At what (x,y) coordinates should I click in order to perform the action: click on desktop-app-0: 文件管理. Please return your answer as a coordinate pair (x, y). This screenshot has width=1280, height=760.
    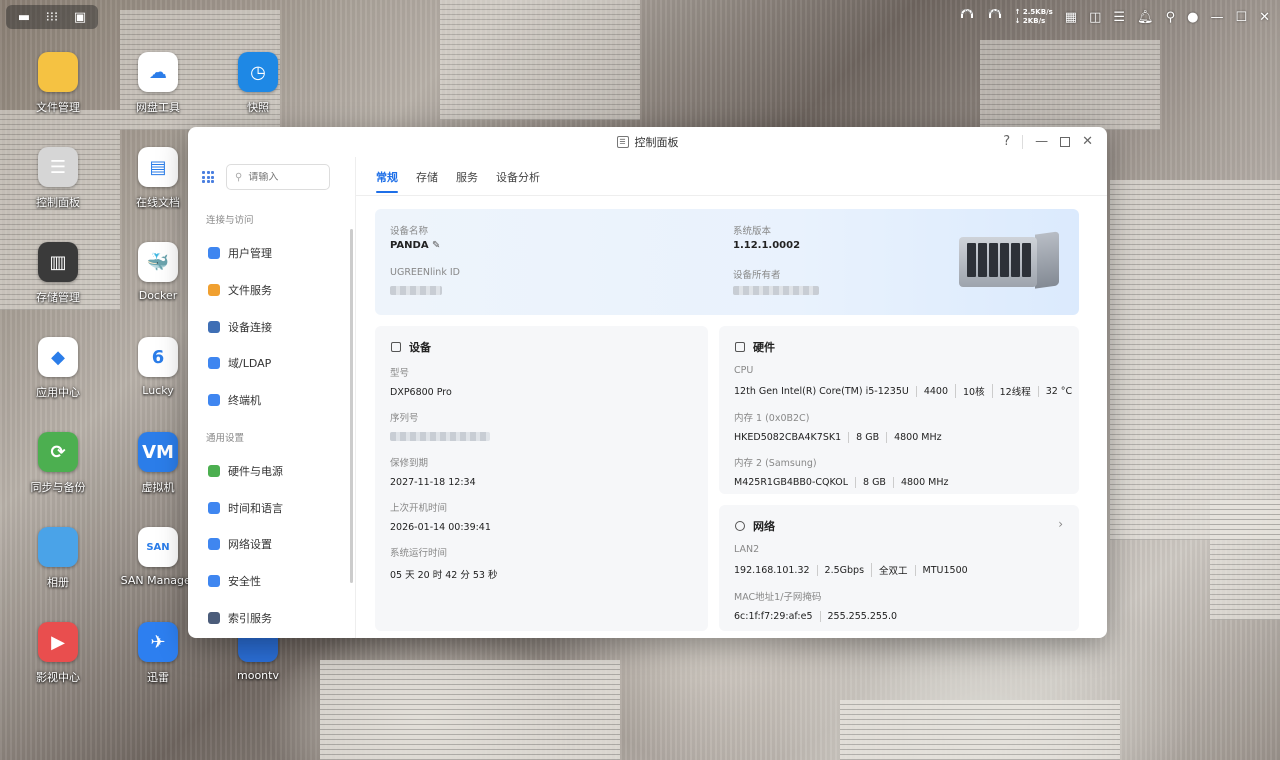
    Looking at the image, I should click on (58, 83).